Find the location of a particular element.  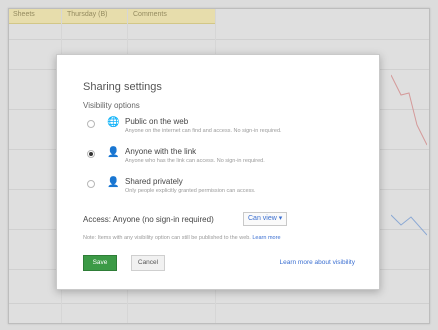

visibility-options-label: Visibility options is located at coordinates (111, 105).